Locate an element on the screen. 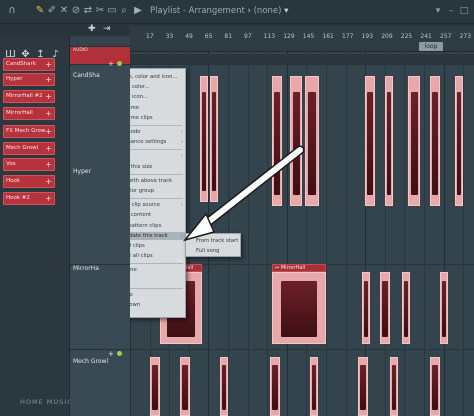 Image resolution: width=474 pixels, height=416 pixels. loop-marker: loop is located at coordinates (431, 46).